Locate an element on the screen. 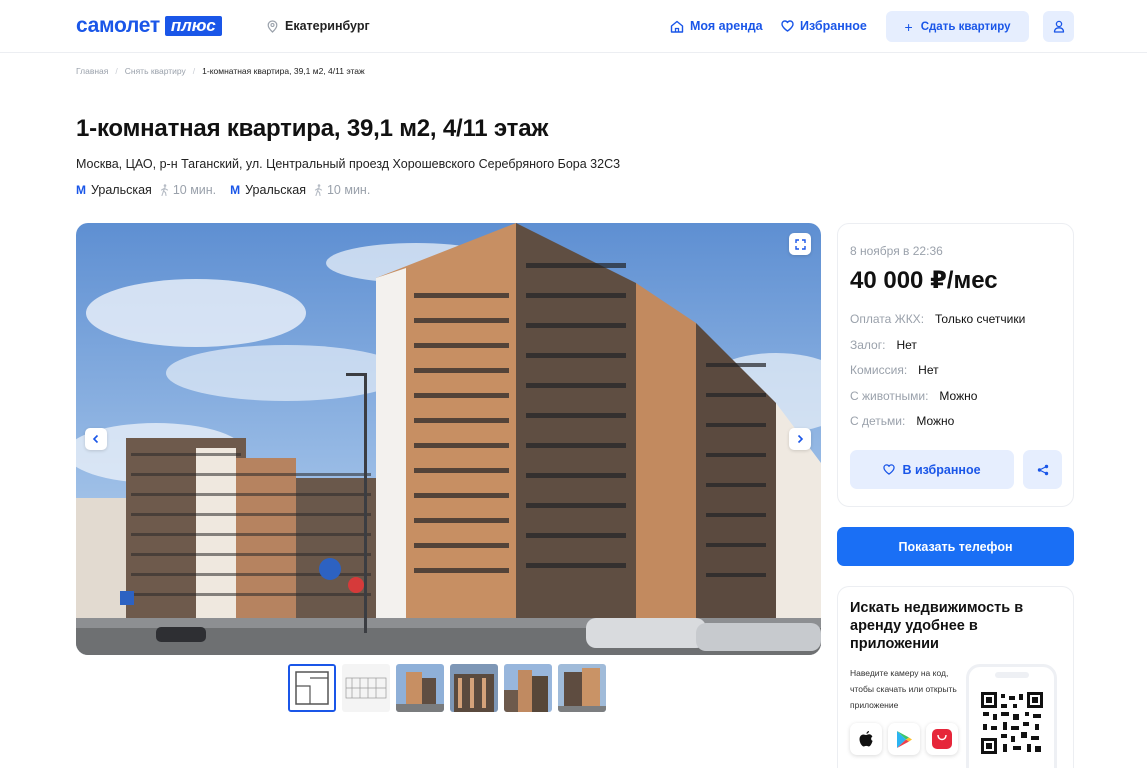 The image size is (1147, 768). chevron-right-icon is located at coordinates (800, 439).